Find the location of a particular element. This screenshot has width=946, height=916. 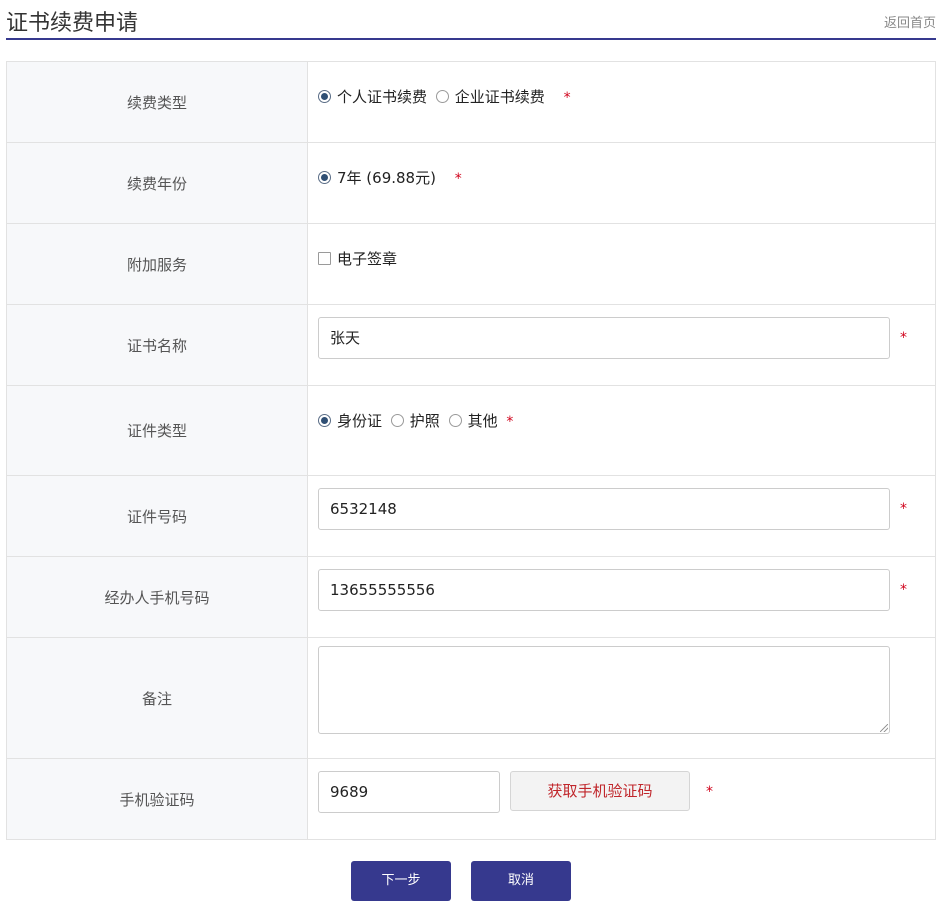

phone-field: 13655555556 * is located at coordinates (621, 597).